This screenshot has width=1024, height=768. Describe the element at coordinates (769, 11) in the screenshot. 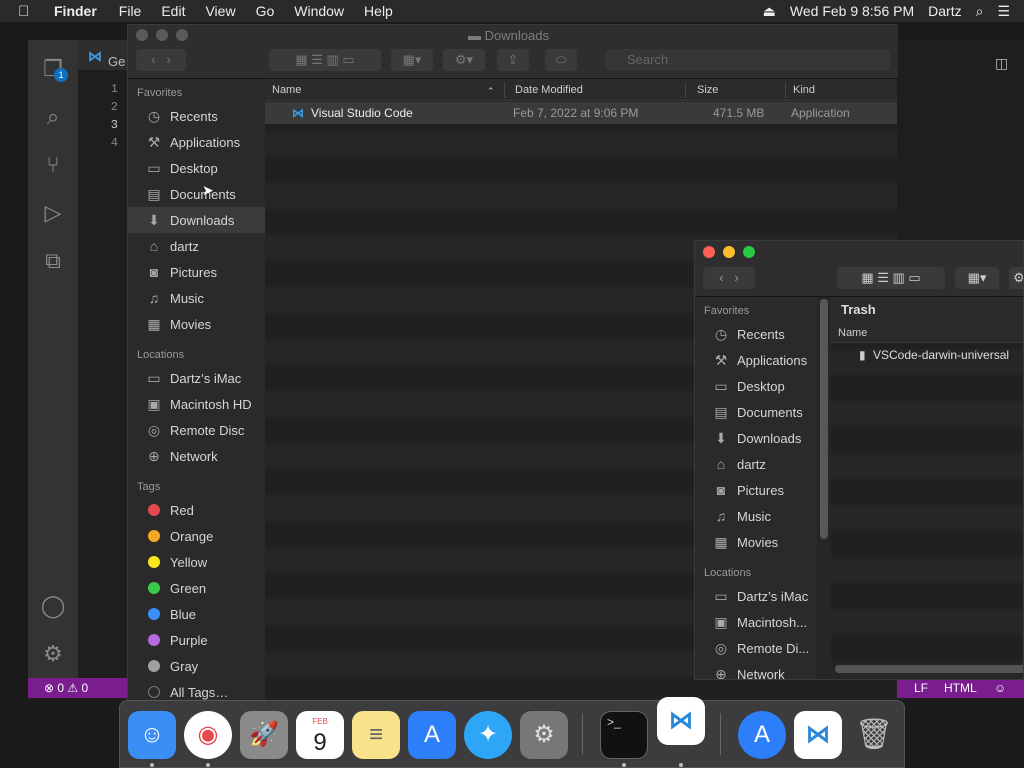

I see `eject-icon: ⏏` at that location.